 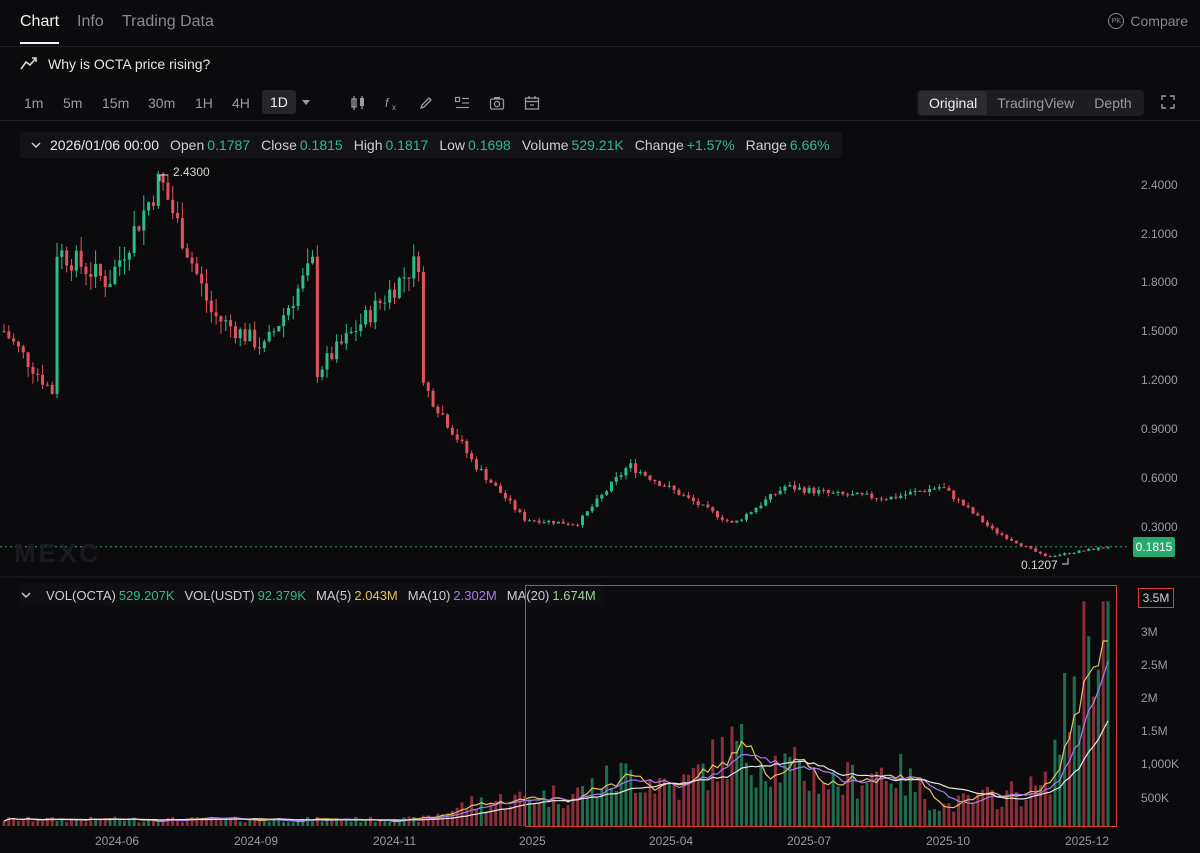 What do you see at coordinates (39, 22) in the screenshot?
I see `tab-chart: Chart` at bounding box center [39, 22].